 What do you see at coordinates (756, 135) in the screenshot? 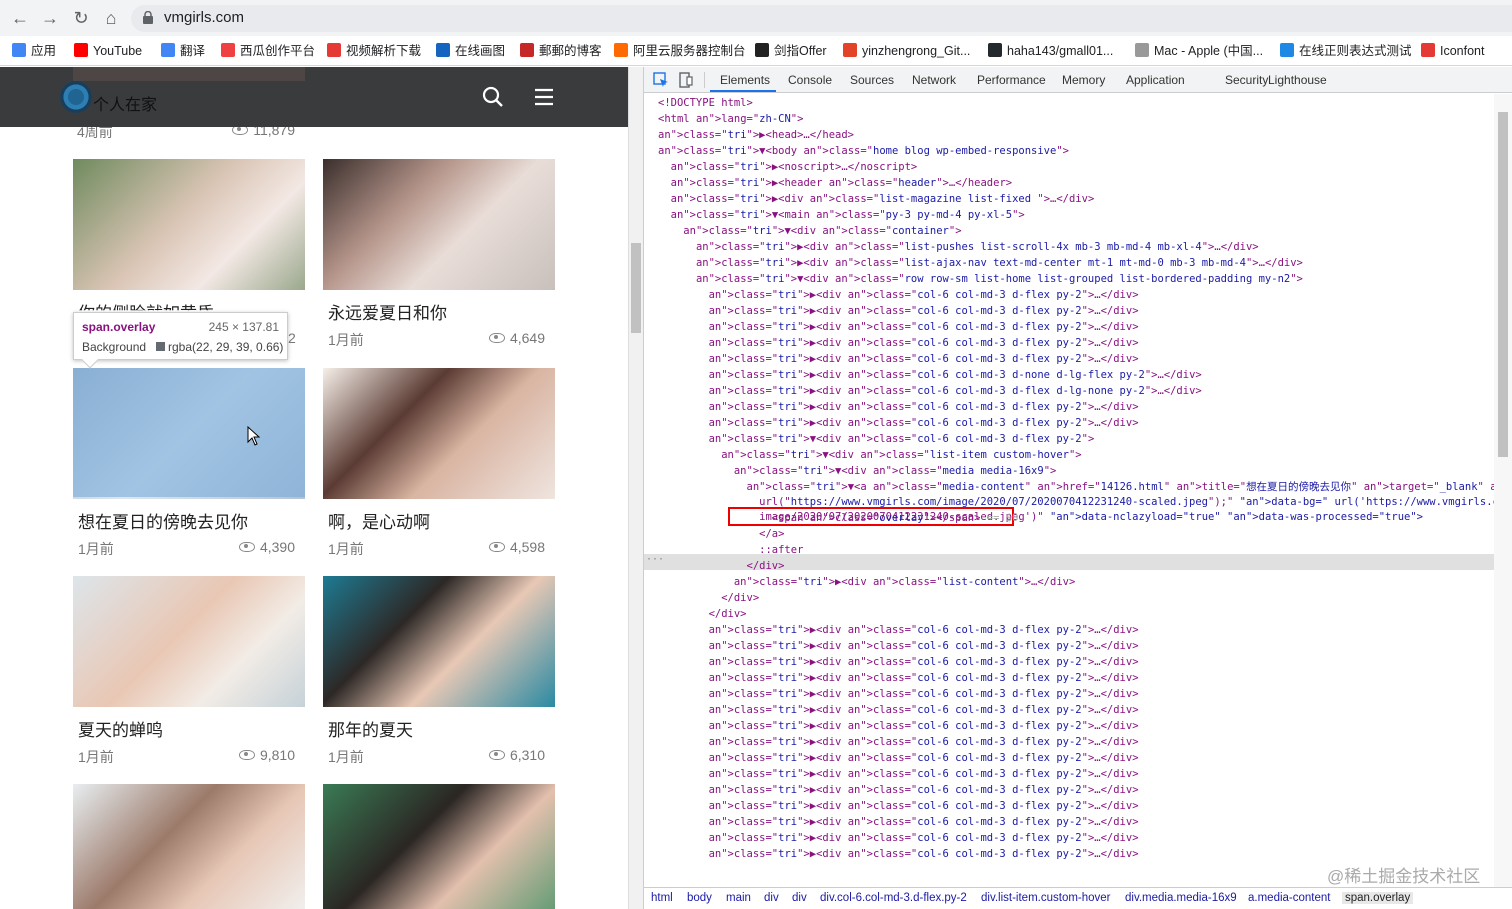
I see `dom-line: an">class="tri">▶<head>…</head>` at bounding box center [756, 135].